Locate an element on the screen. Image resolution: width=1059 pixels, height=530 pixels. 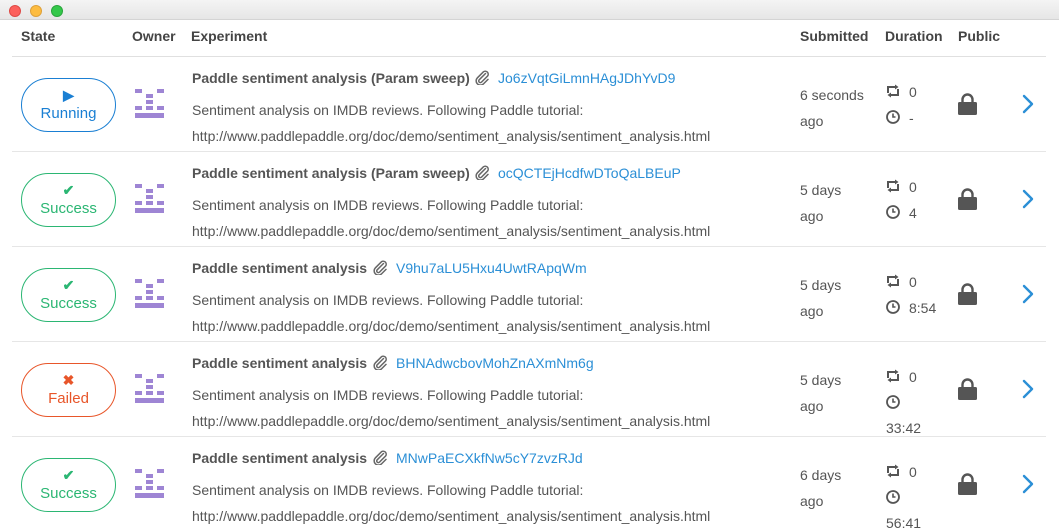
column-header-duration: Duration is located at coordinates (914, 36).